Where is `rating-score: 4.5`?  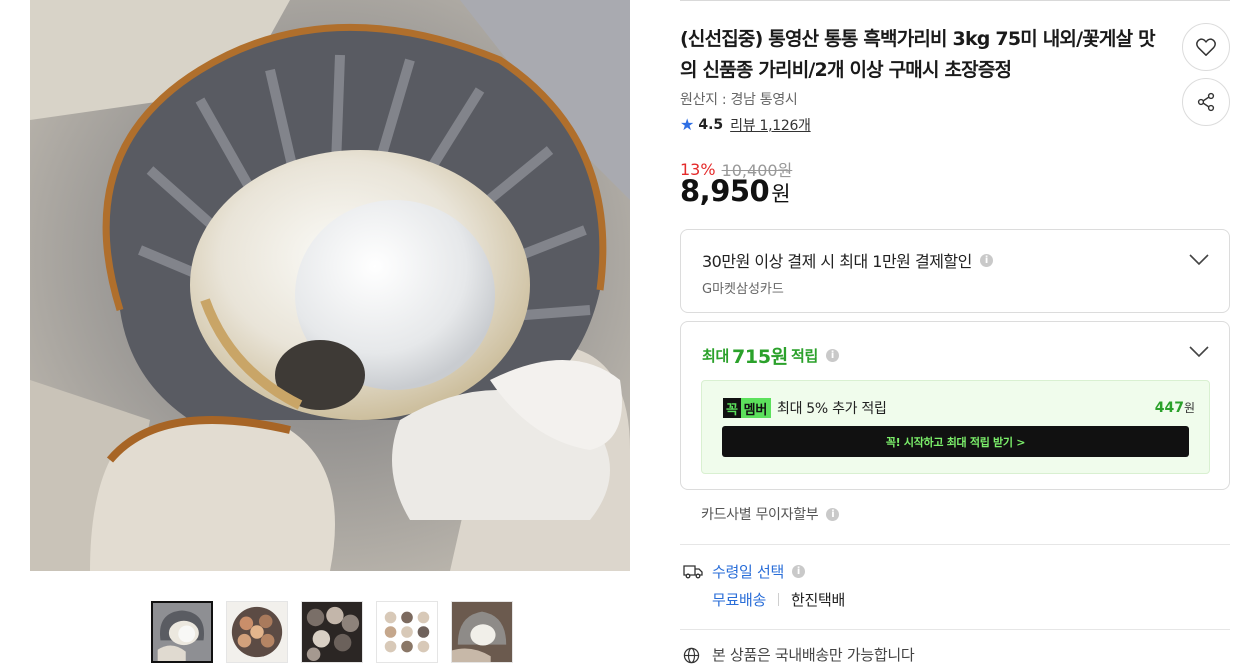
rating-score: 4.5 is located at coordinates (711, 125).